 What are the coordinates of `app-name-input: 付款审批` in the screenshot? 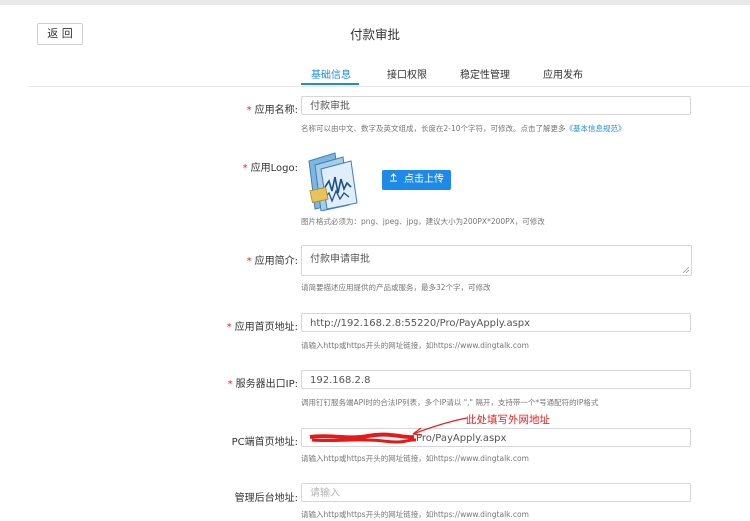 It's located at (496, 105).